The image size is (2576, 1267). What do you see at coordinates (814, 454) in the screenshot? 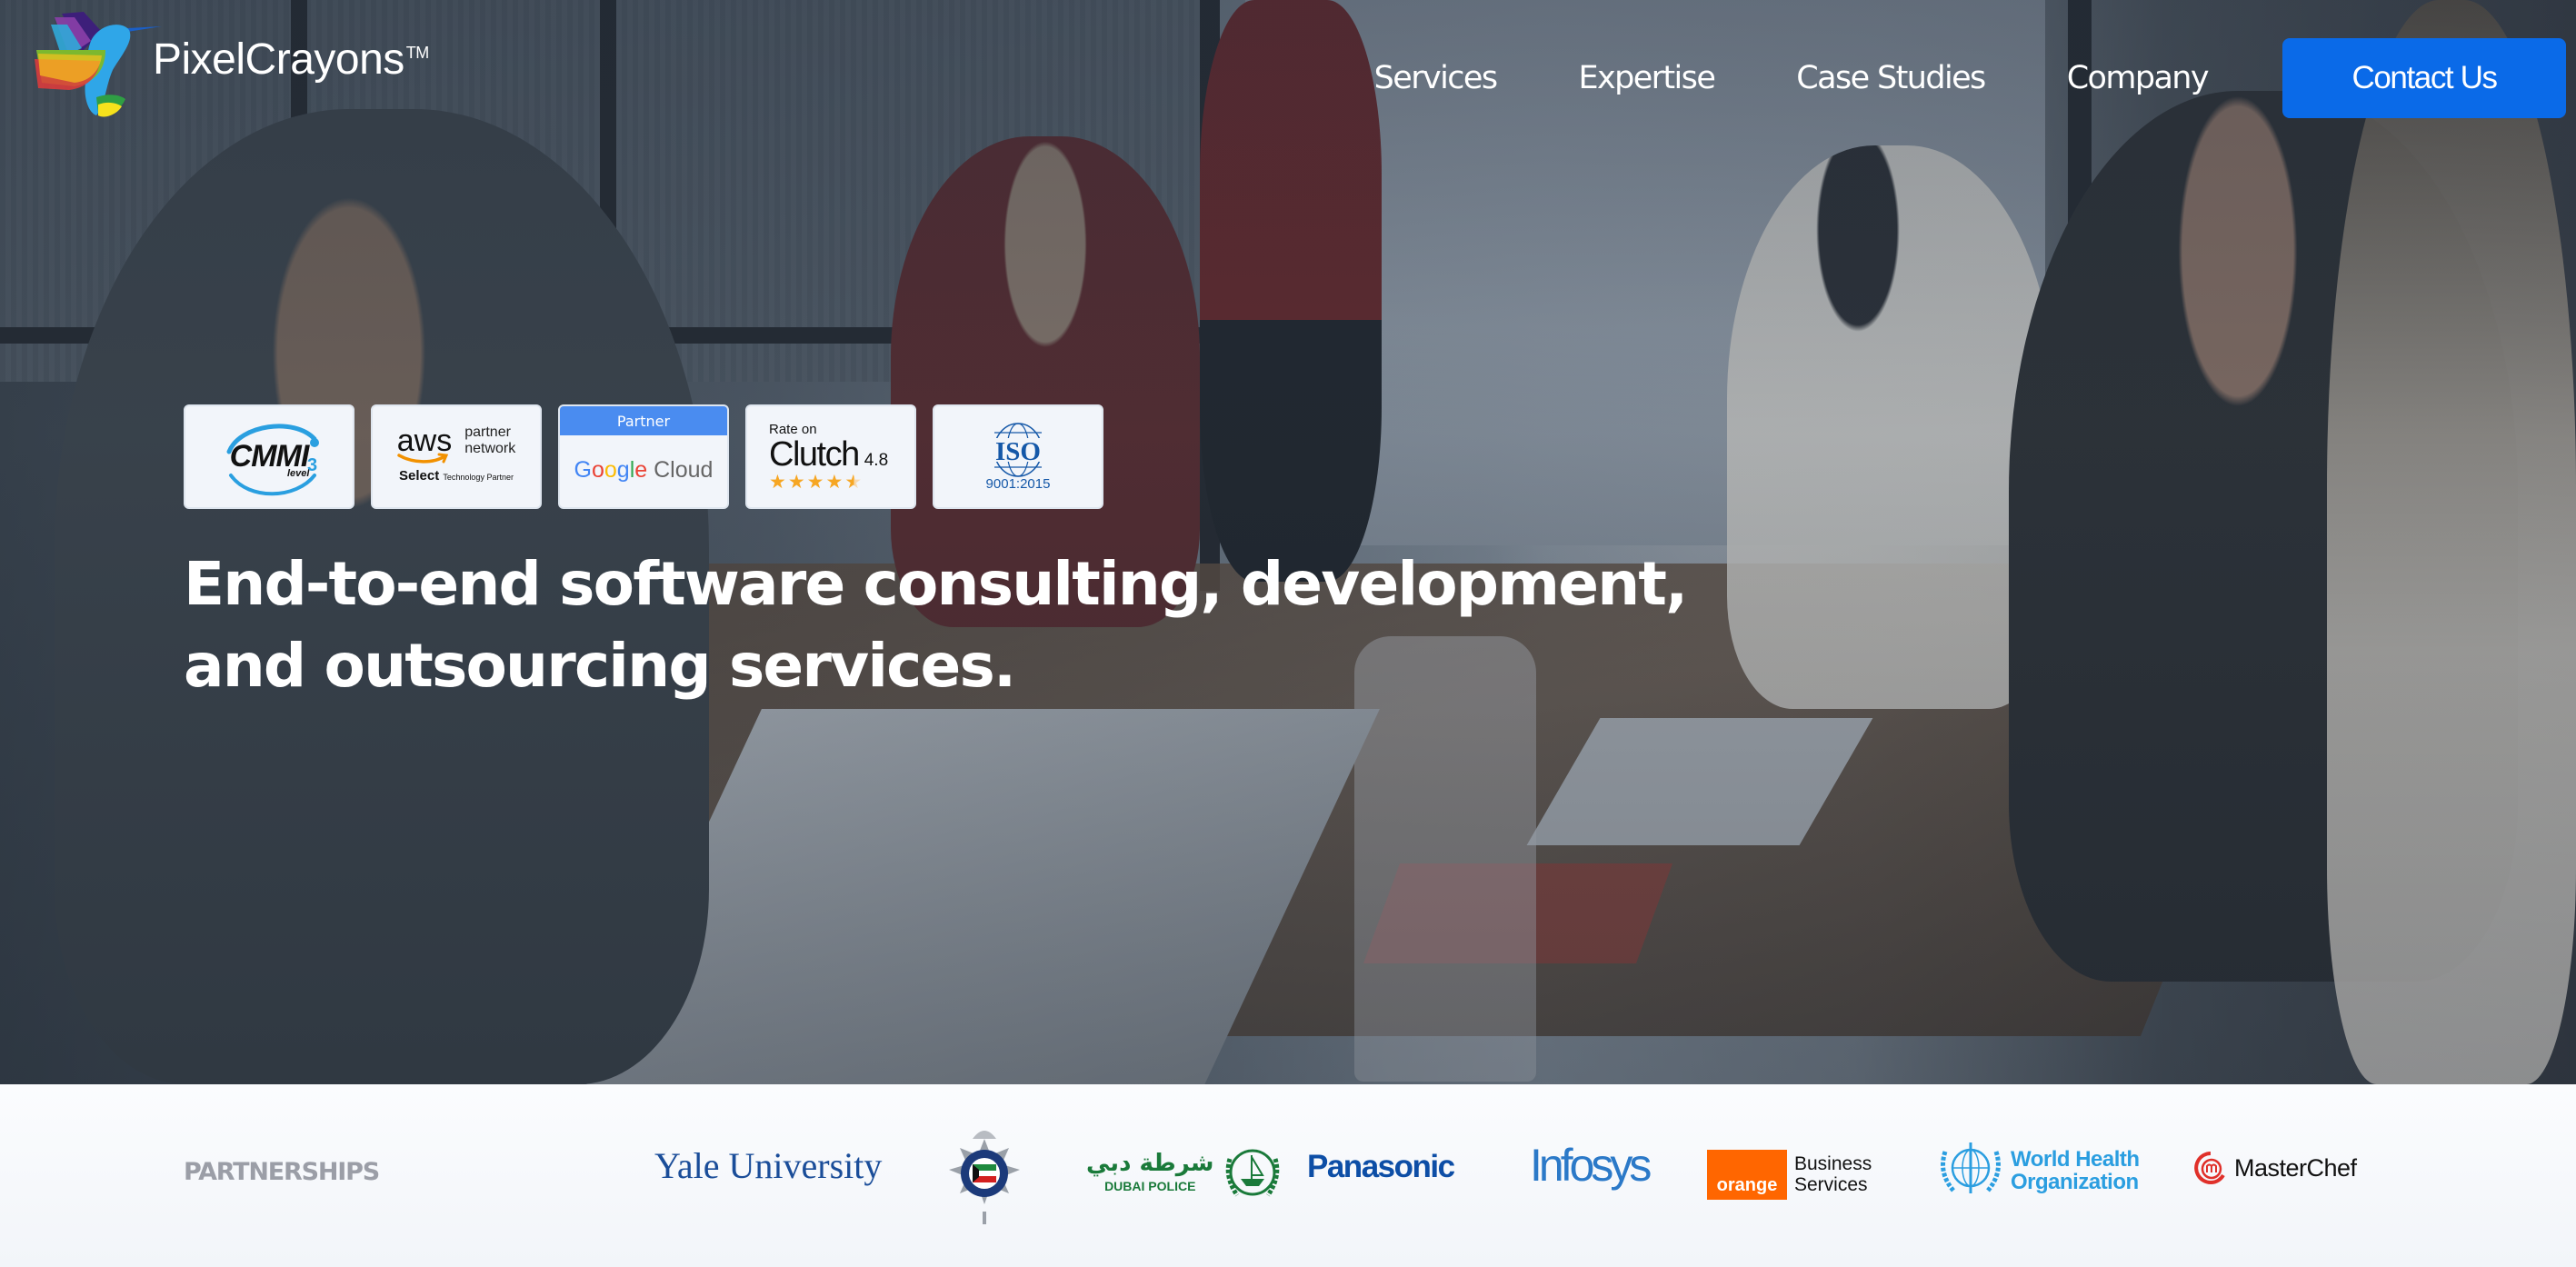
I see `clutch-logo: Clutch` at bounding box center [814, 454].